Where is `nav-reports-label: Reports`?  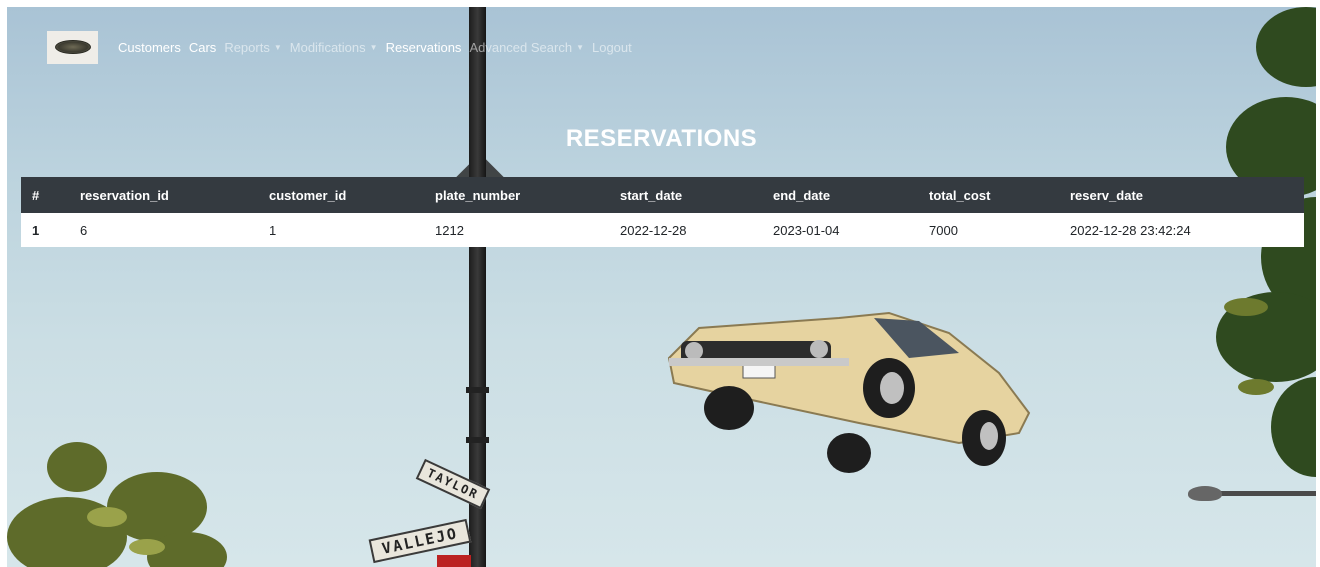
nav-reports-label: Reports is located at coordinates (247, 47).